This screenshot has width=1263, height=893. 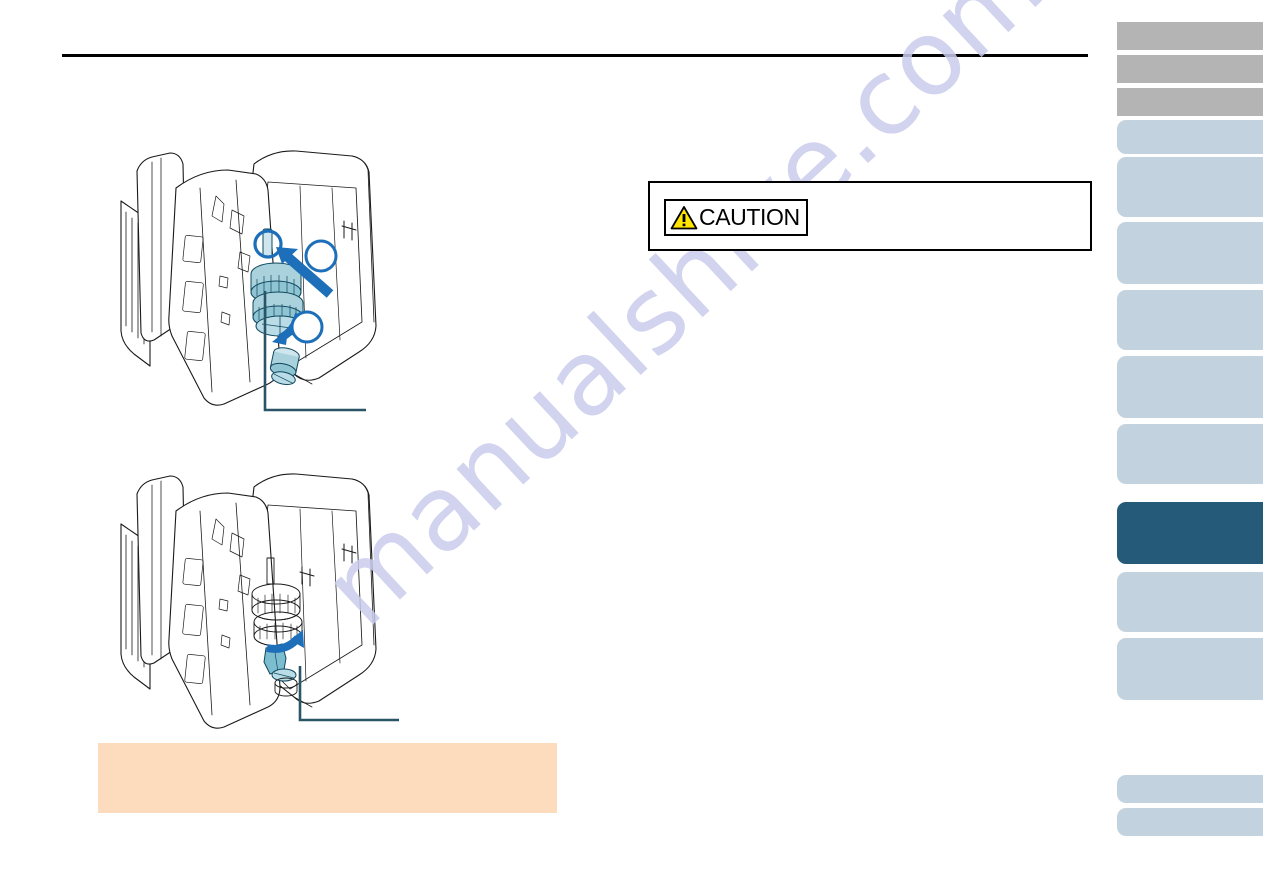 I want to click on note-text, so click(x=327, y=751).